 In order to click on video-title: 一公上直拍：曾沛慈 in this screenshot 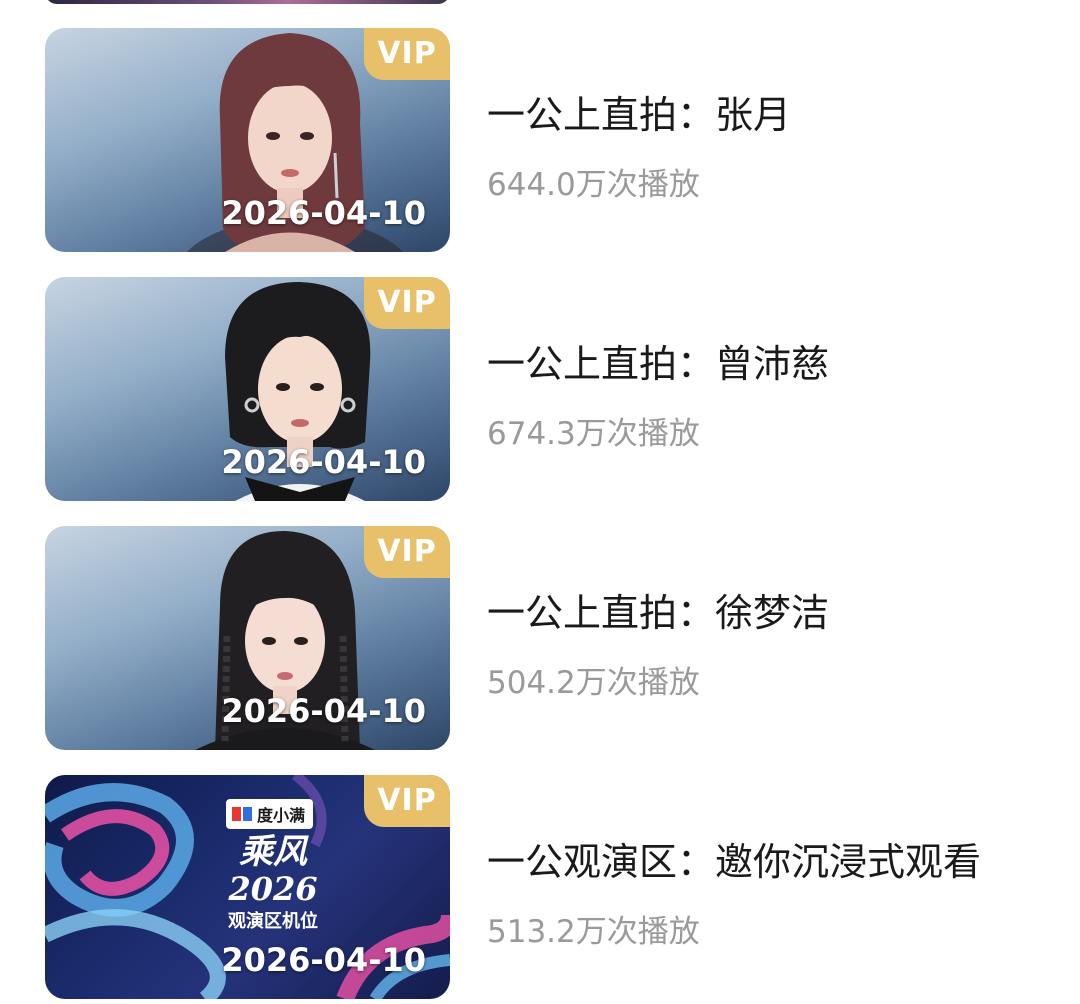, I will do `click(658, 360)`.